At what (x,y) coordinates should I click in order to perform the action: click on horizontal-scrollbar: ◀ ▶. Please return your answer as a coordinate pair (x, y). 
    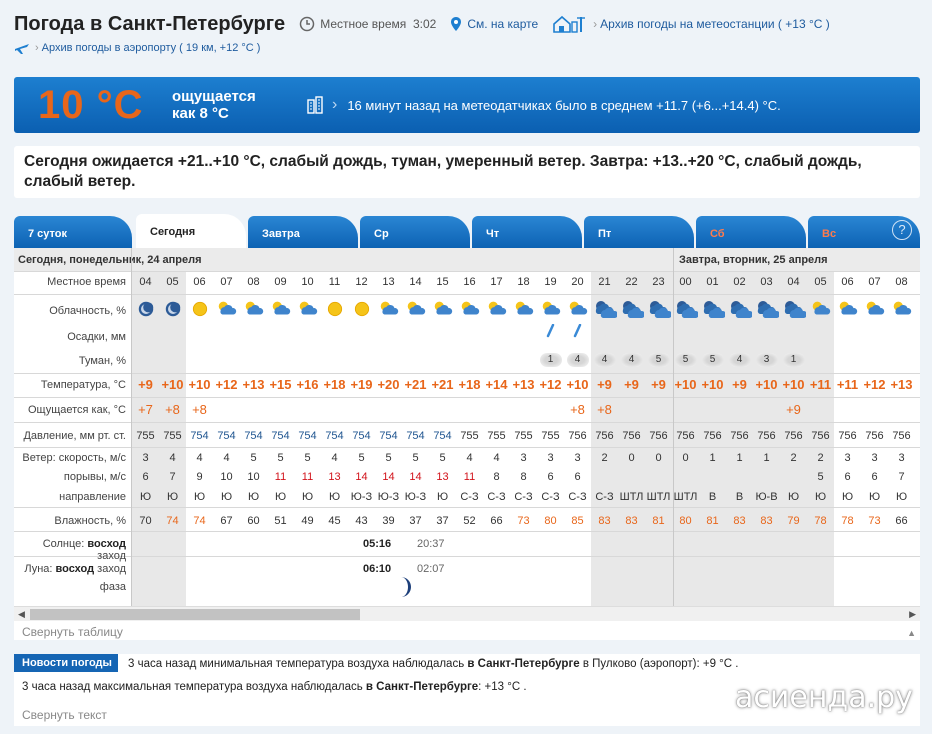
    Looking at the image, I should click on (467, 613).